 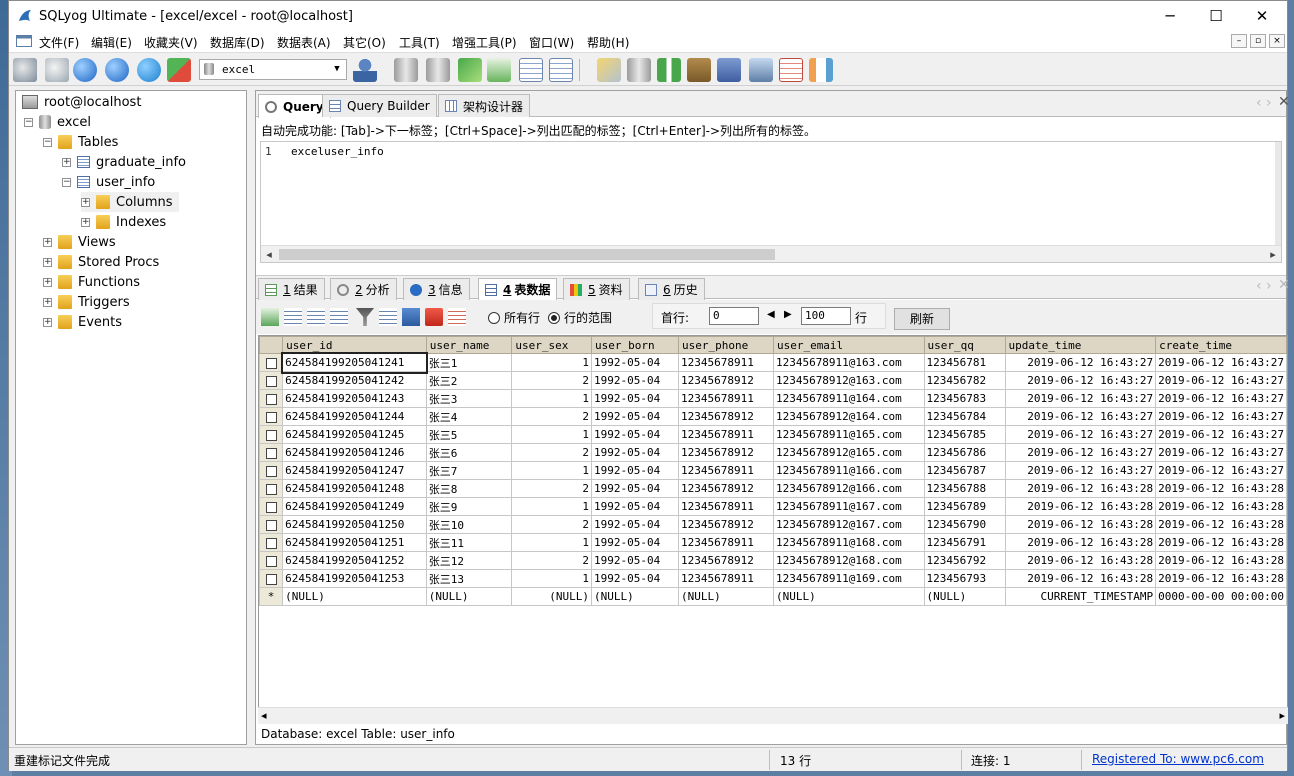 What do you see at coordinates (1221, 596) in the screenshot?
I see `table-cell: 0000-00-00 00:00:00` at bounding box center [1221, 596].